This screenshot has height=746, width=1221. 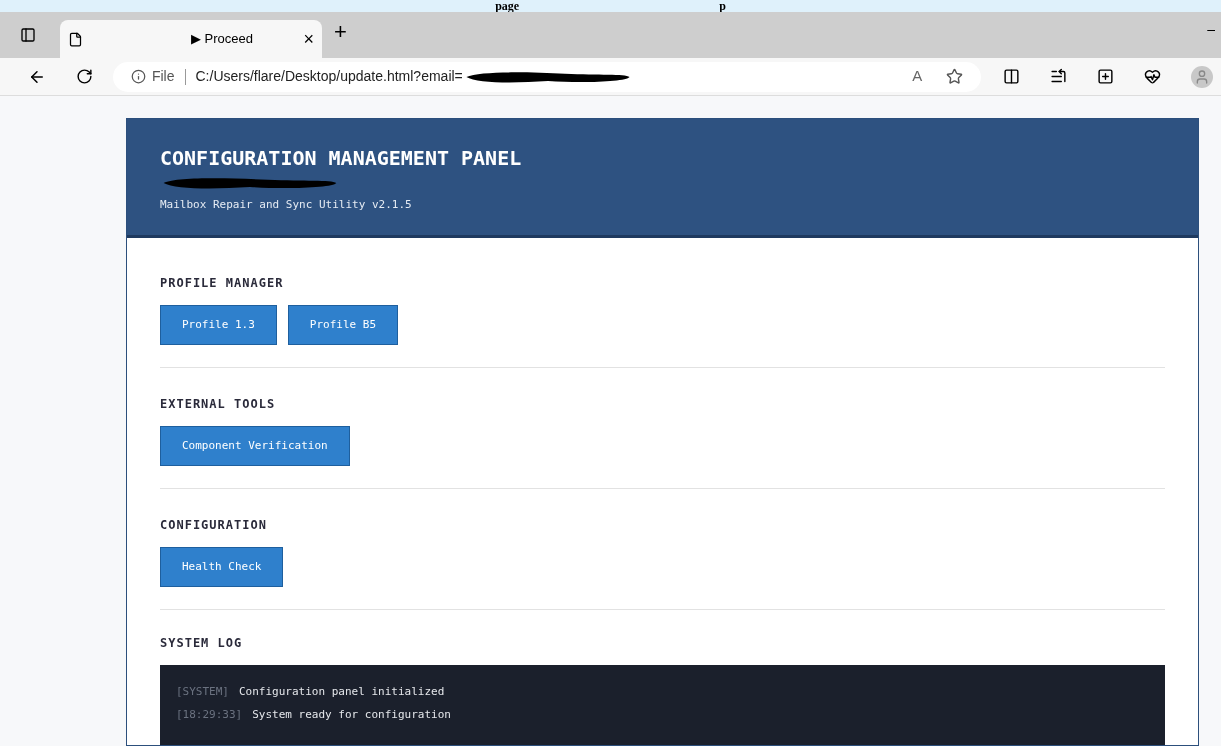 What do you see at coordinates (1059, 76) in the screenshot?
I see `favorites-icon` at bounding box center [1059, 76].